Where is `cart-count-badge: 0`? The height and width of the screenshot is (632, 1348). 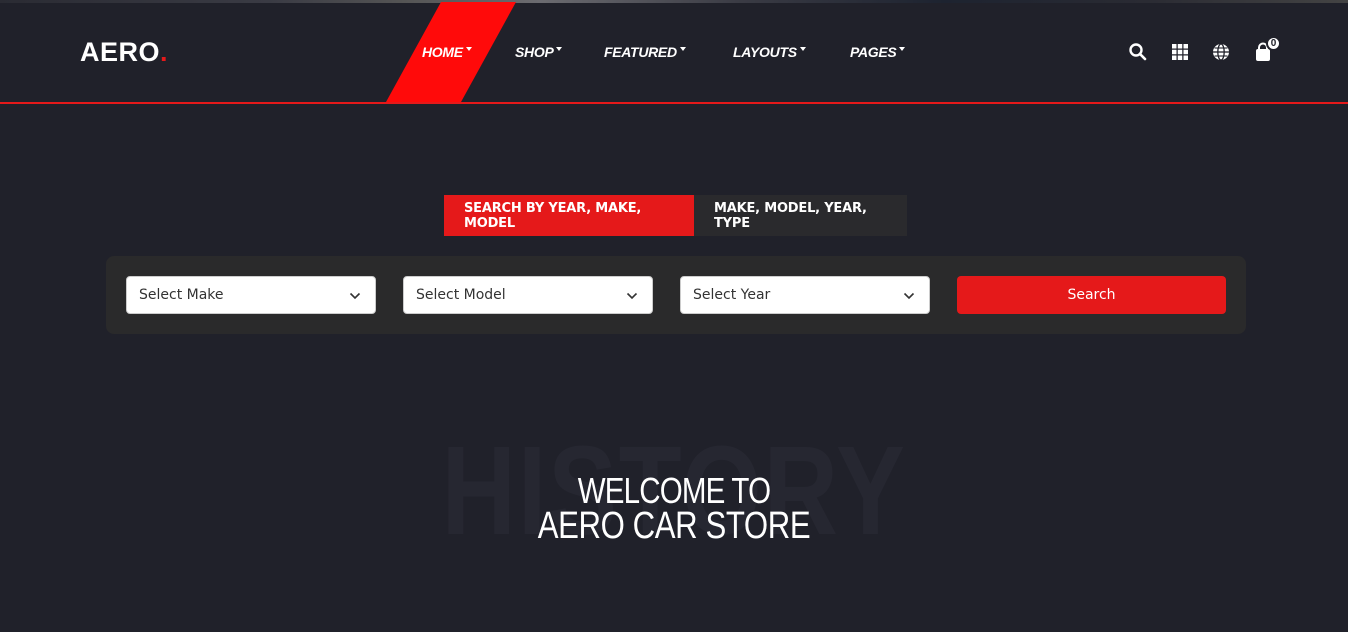
cart-count-badge: 0 is located at coordinates (1273, 43).